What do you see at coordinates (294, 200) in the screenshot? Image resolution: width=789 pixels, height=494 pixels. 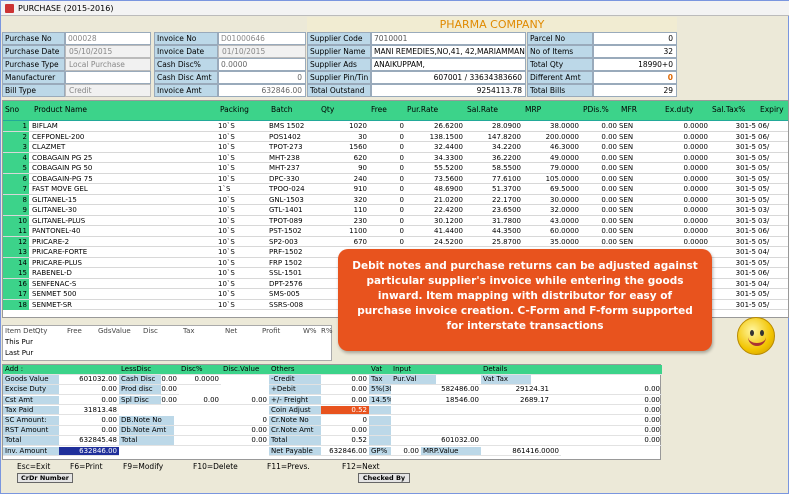 I see `cell-batch: GNL-1503` at bounding box center [294, 200].